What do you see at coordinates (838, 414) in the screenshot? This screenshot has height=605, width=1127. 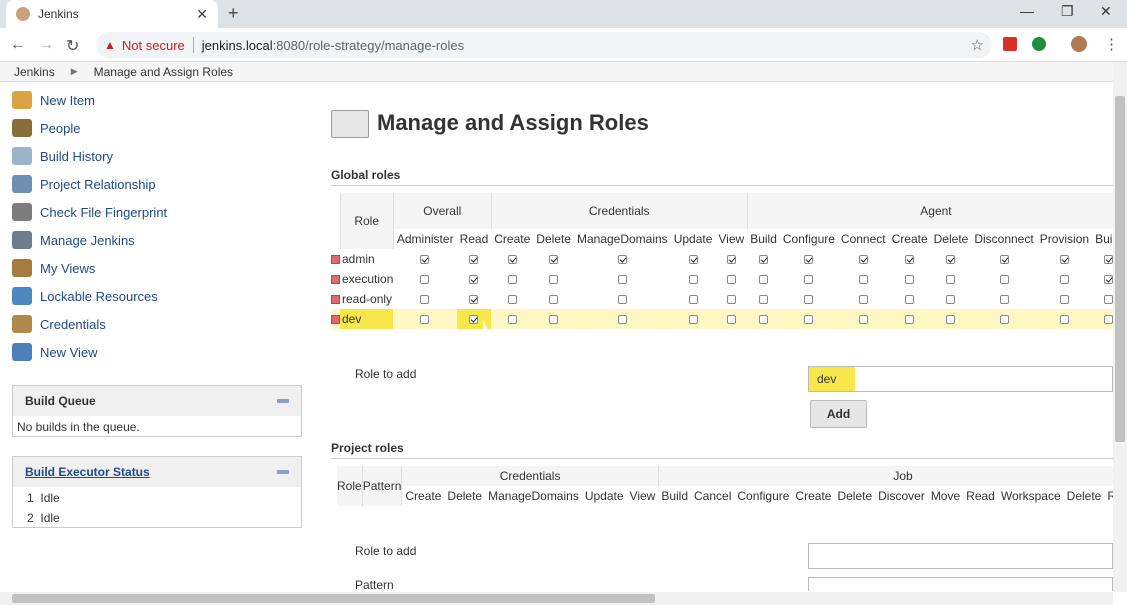 I see `add-role-button: Add` at bounding box center [838, 414].